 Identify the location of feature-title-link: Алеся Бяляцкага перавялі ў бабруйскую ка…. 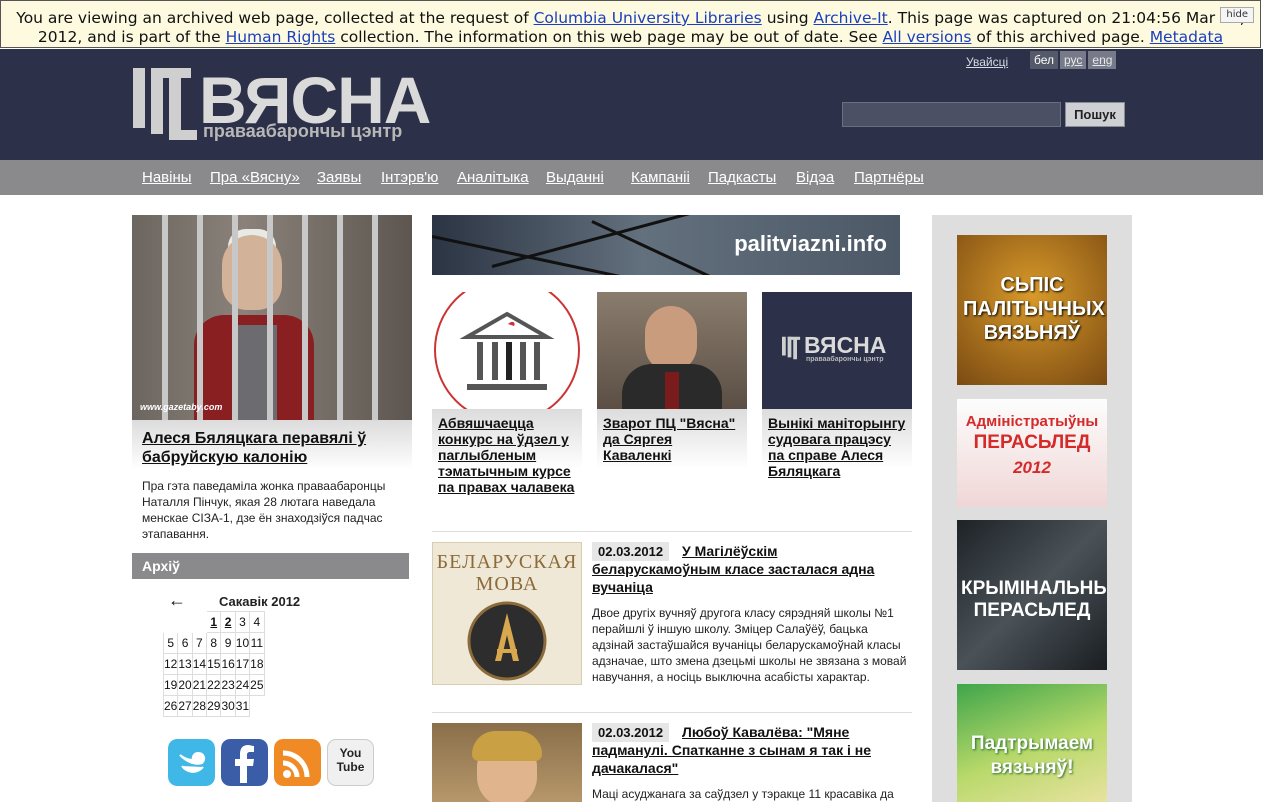
(273, 448).